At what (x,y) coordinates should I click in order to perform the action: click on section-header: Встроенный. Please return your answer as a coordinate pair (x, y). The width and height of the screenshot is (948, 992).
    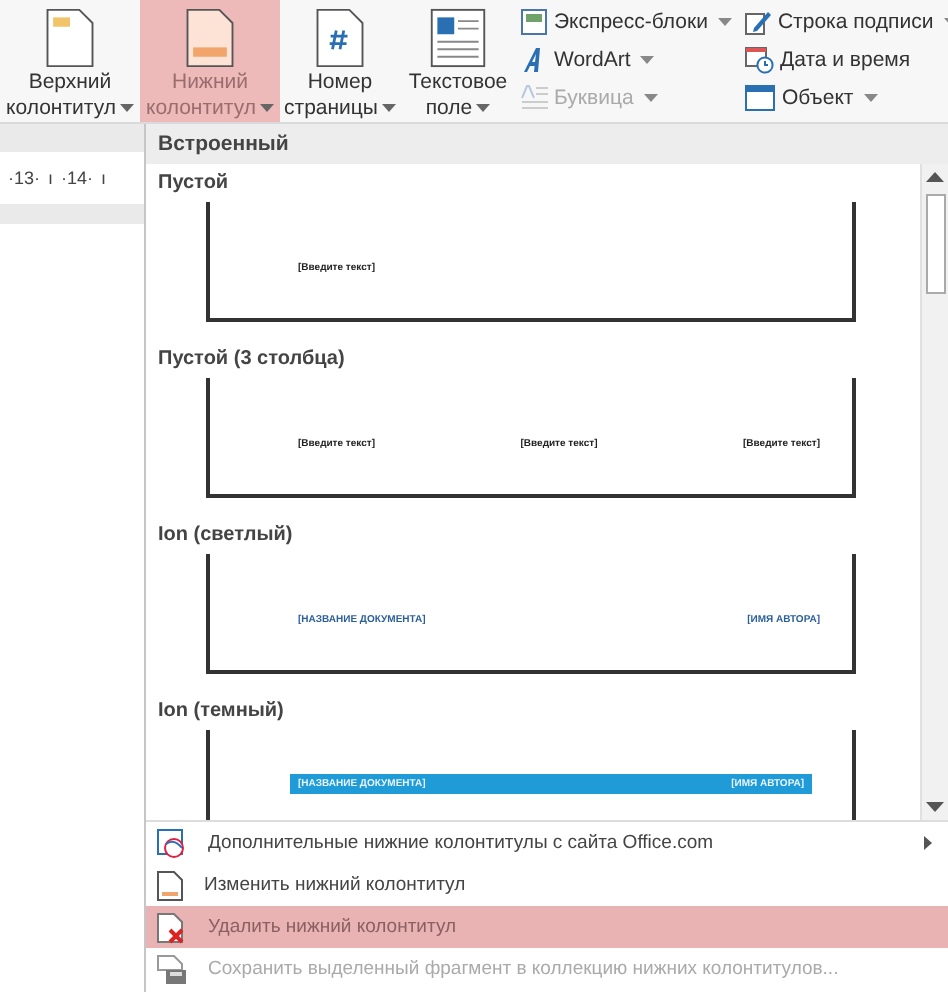
    Looking at the image, I should click on (547, 144).